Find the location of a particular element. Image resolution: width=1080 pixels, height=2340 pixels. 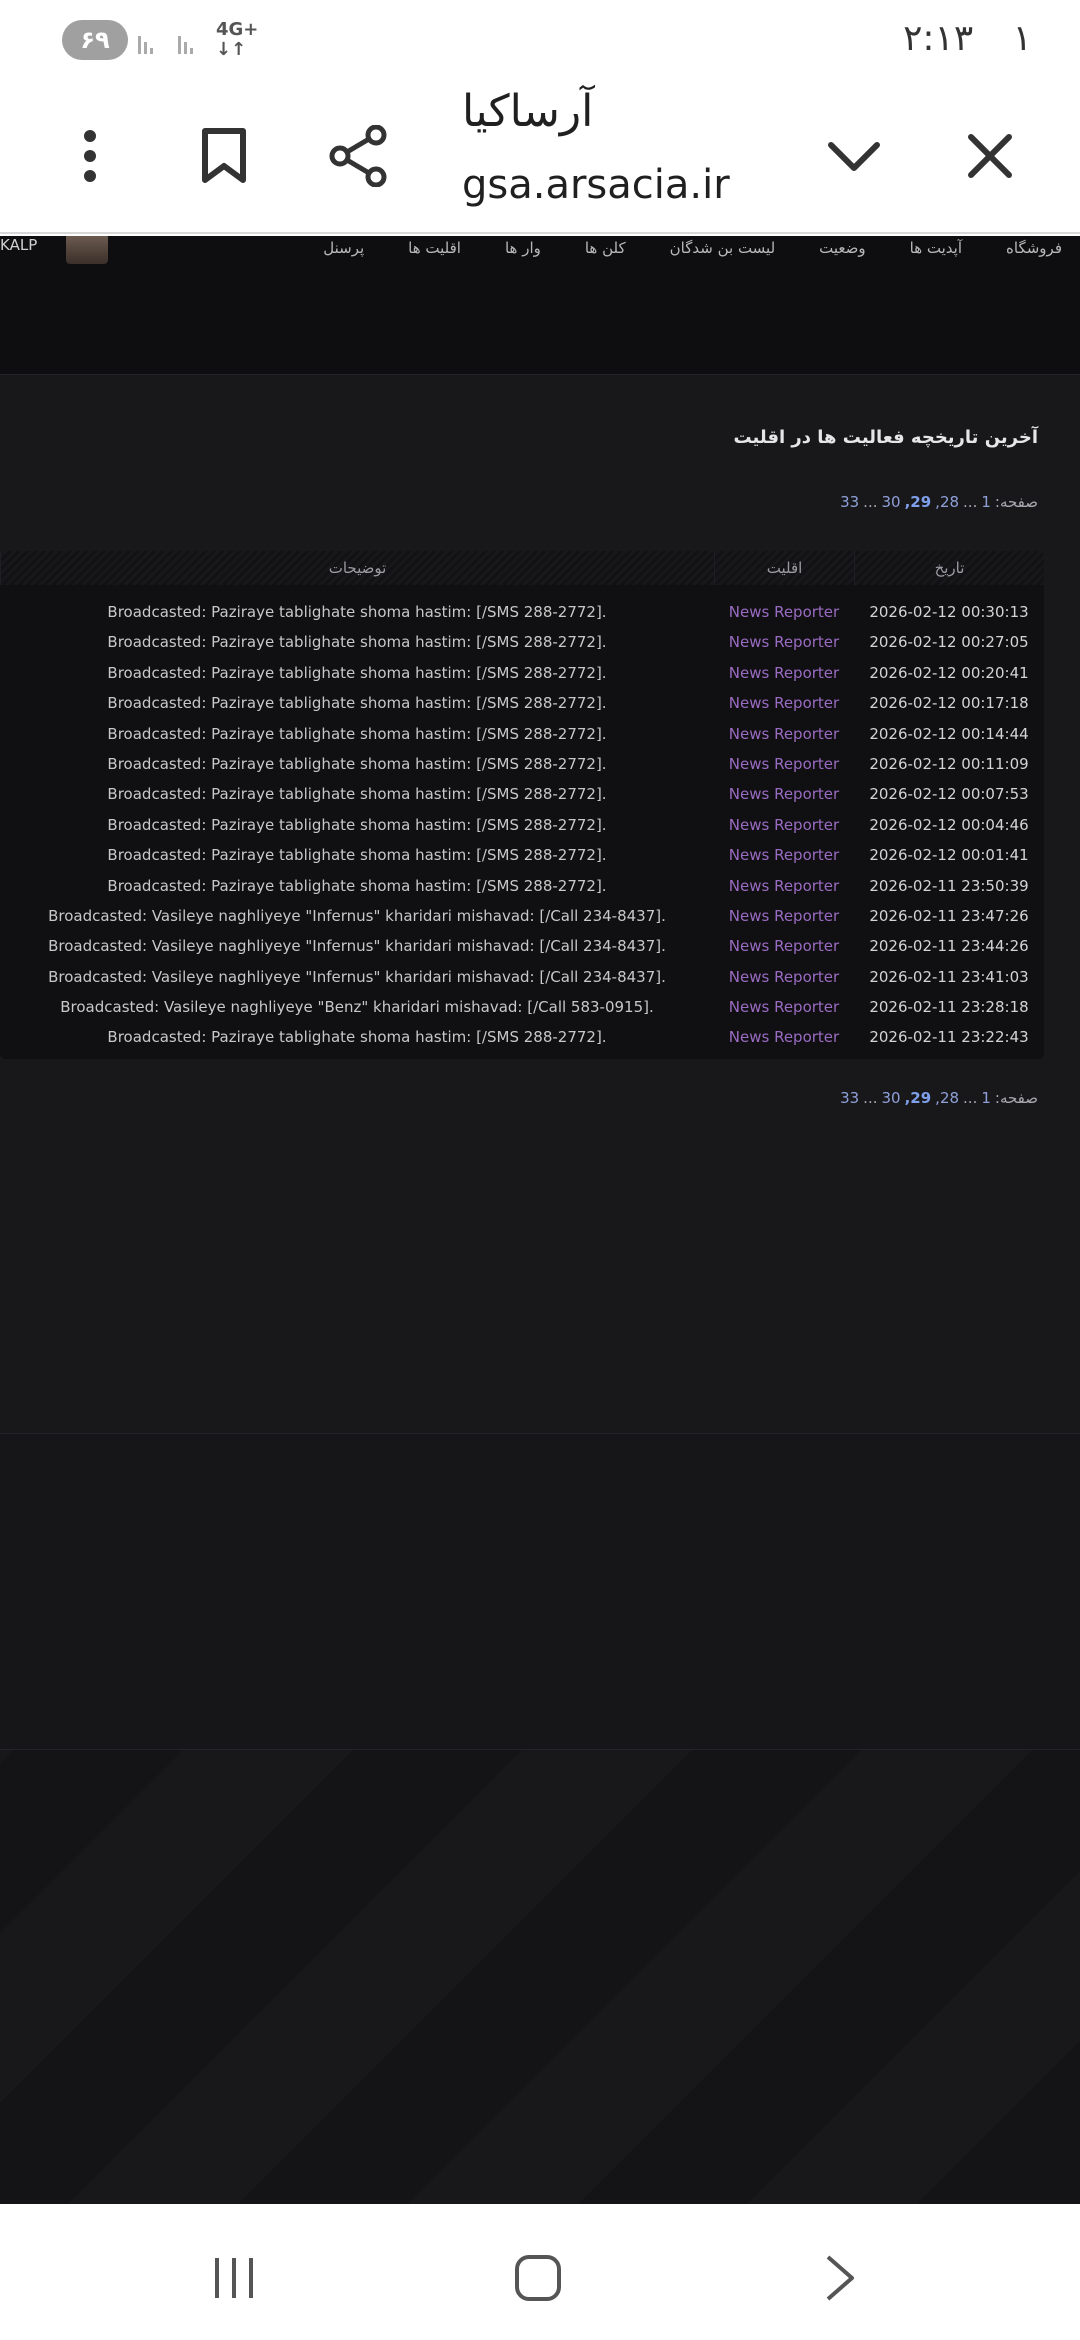

page-title: آرساکیا is located at coordinates (528, 111).